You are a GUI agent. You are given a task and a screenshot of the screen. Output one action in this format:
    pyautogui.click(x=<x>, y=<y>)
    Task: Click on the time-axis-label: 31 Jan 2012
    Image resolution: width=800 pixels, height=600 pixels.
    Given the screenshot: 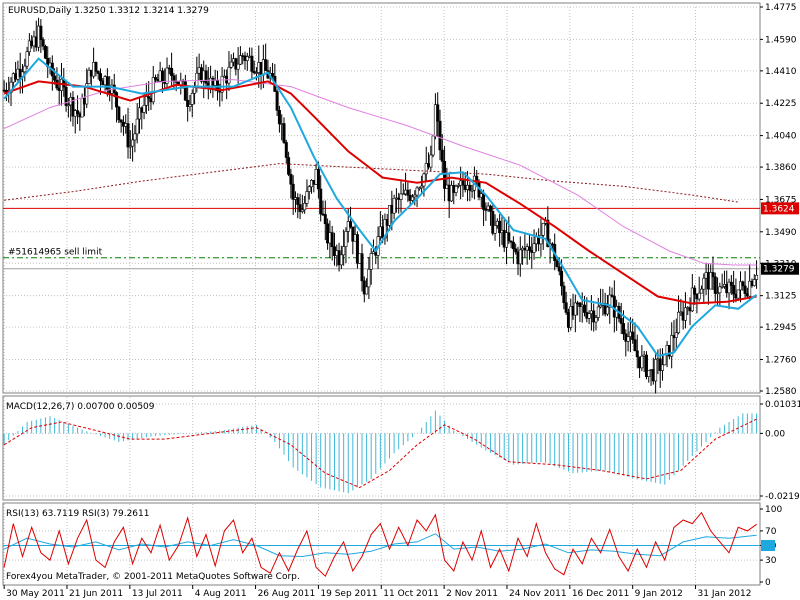 What is the action you would take?
    pyautogui.click(x=725, y=594)
    